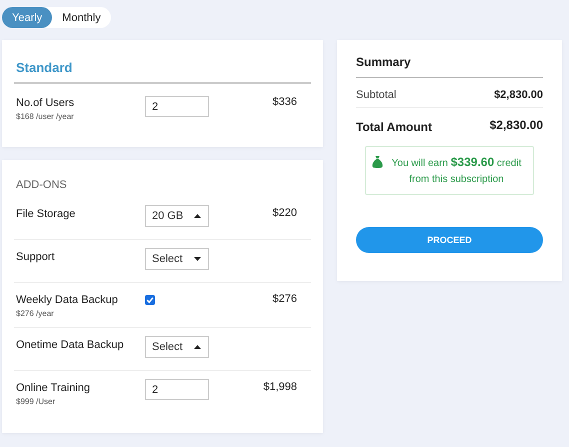 This screenshot has height=447, width=569. Describe the element at coordinates (177, 389) in the screenshot. I see `quantity-input: 2` at that location.